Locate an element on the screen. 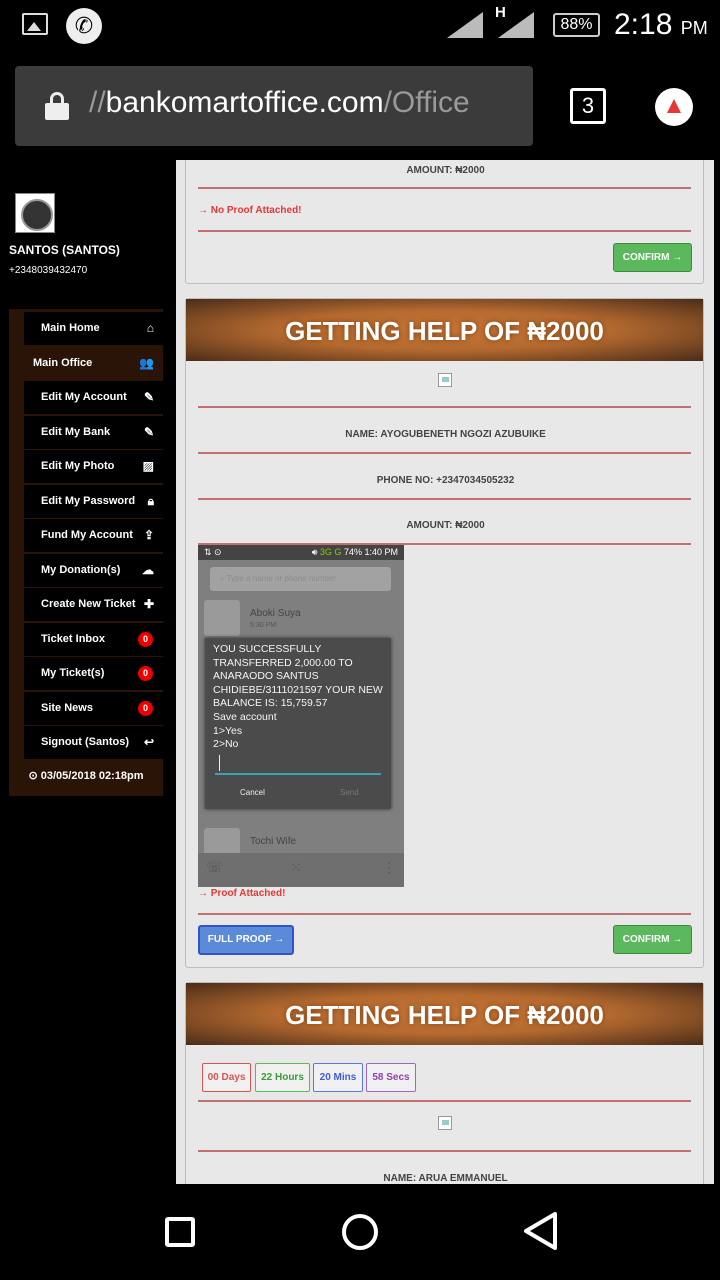 This screenshot has height=1280, width=720. sidebar-item-main-office: Main Office 👥 is located at coordinates (86, 363).